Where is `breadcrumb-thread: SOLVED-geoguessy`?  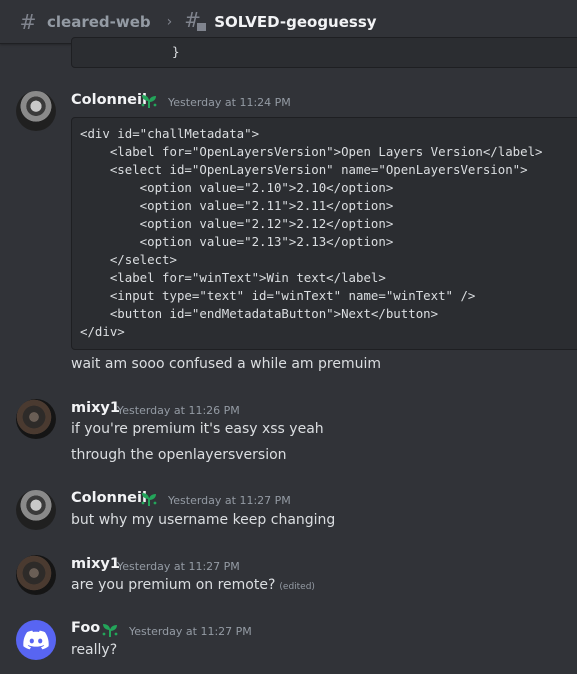
breadcrumb-thread: SOLVED-geoguessy is located at coordinates (295, 21).